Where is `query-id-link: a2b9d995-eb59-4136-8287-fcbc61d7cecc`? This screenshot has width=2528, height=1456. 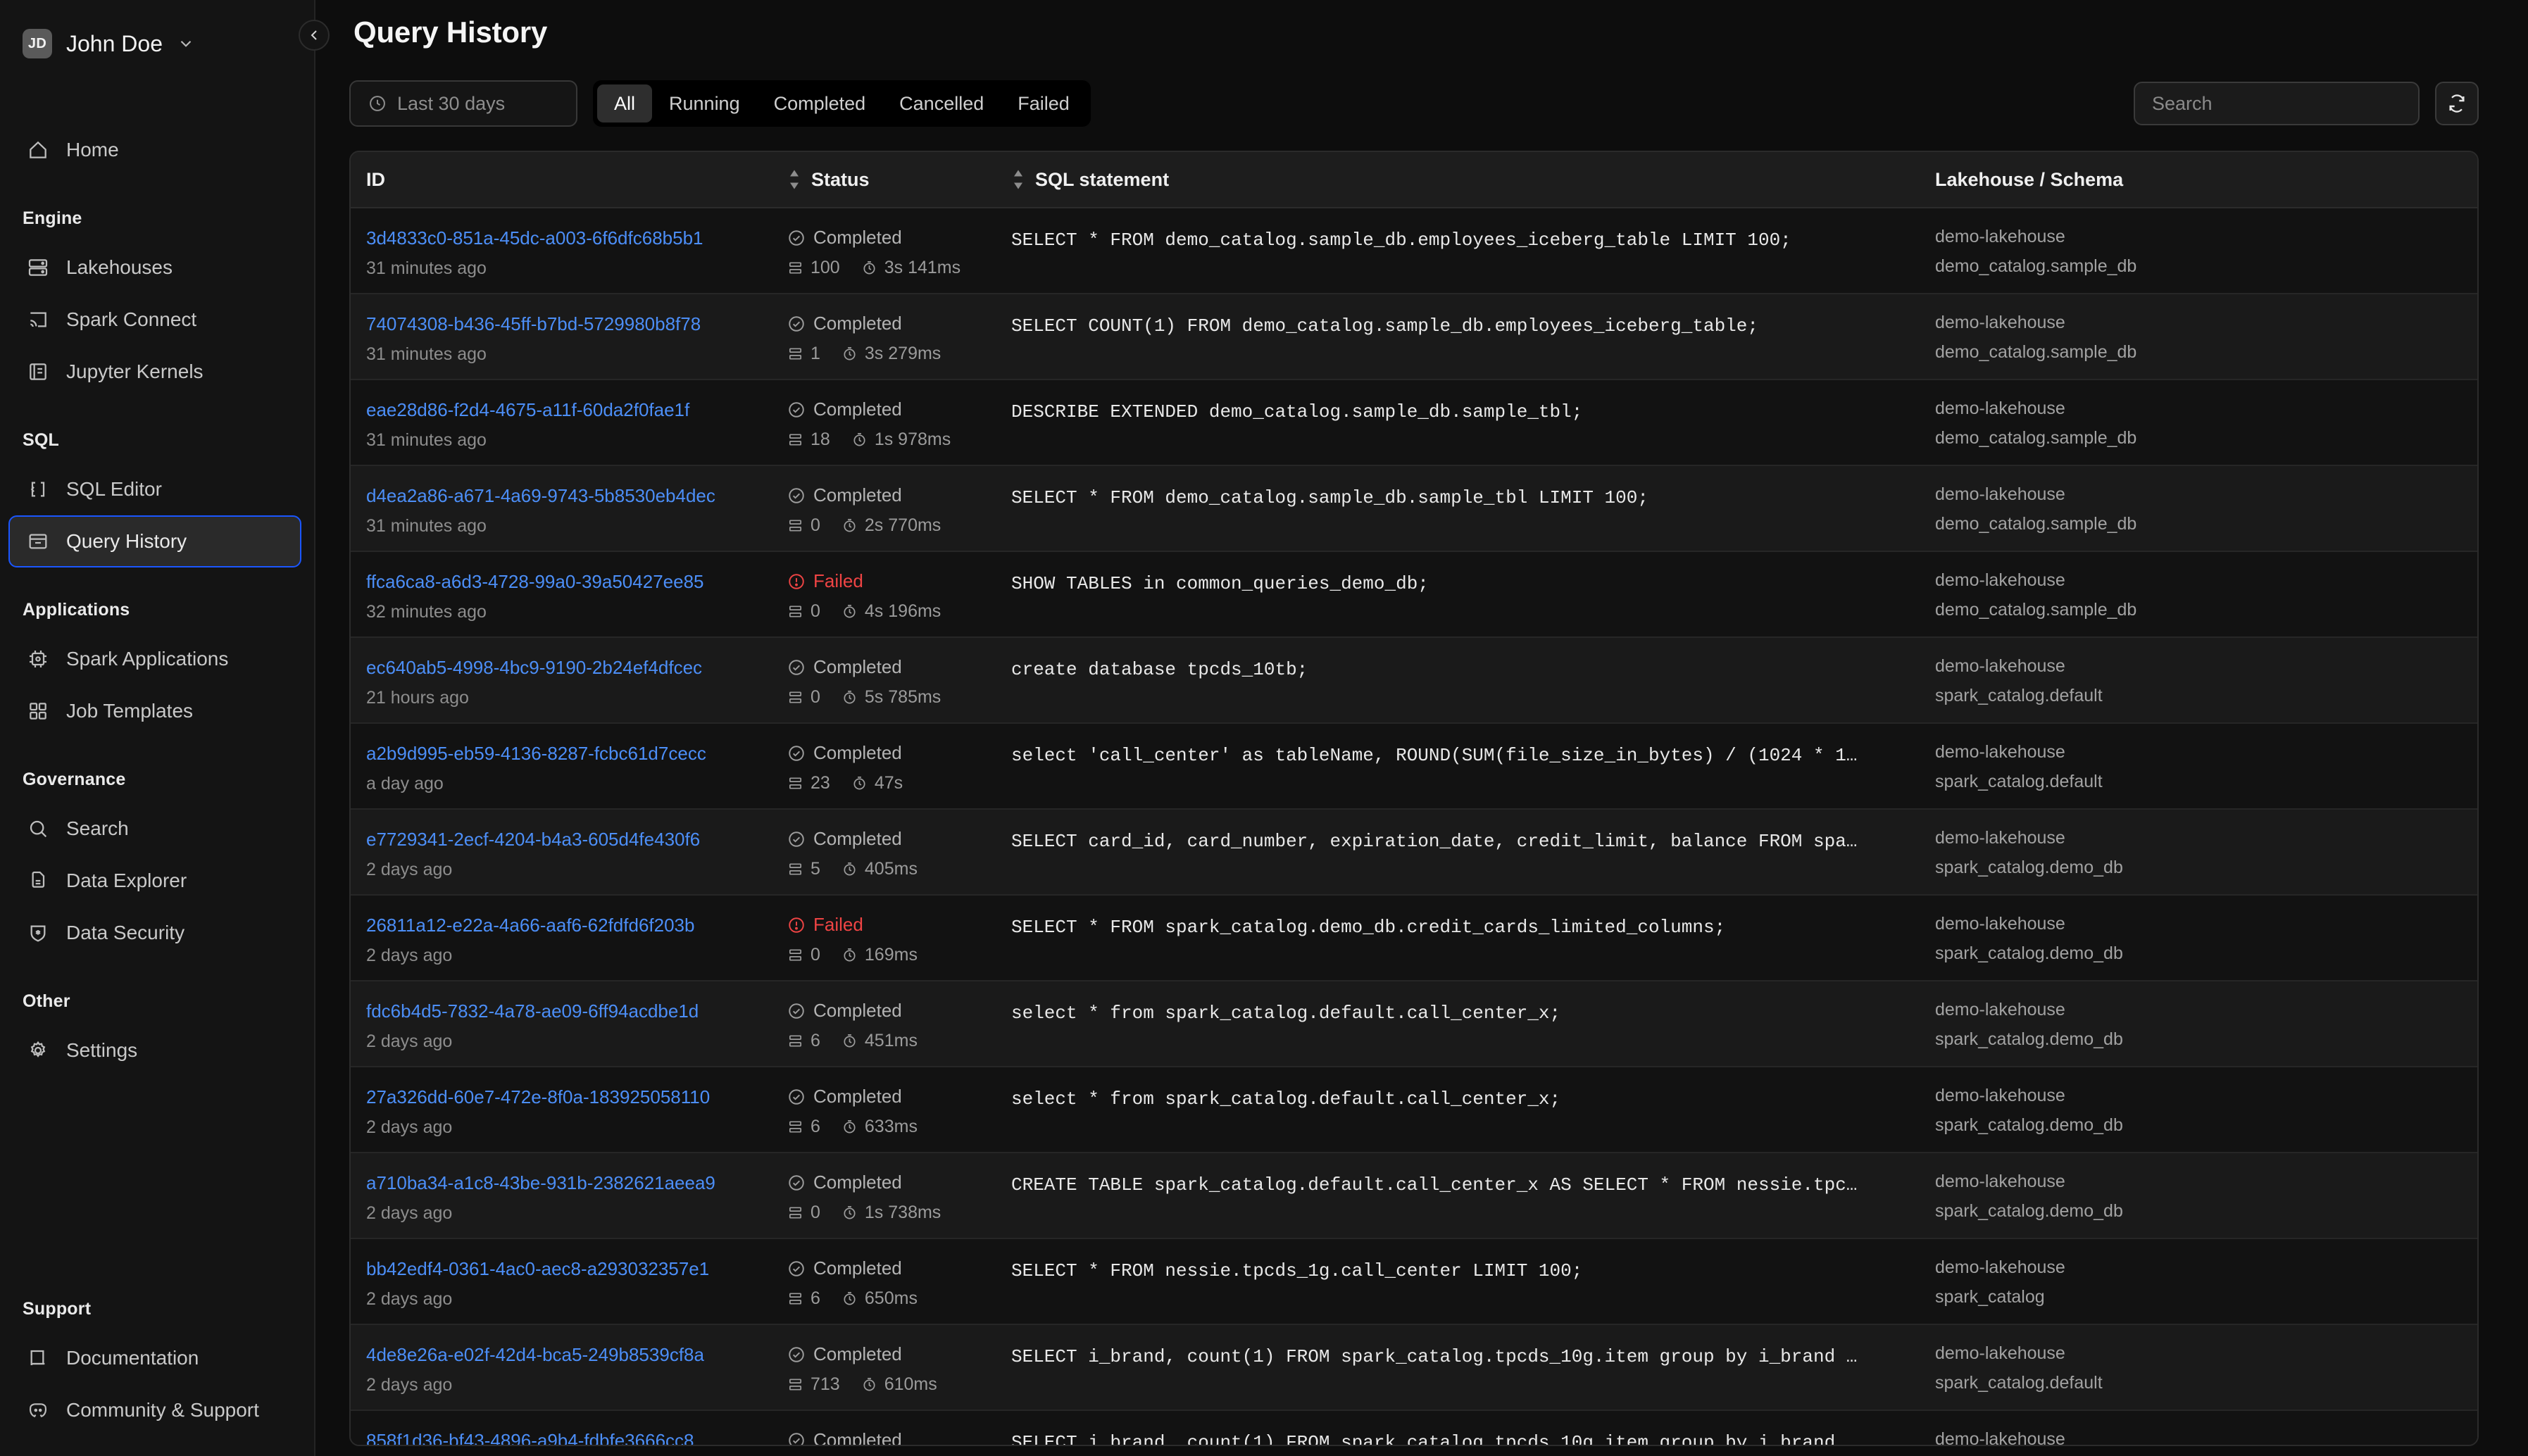 query-id-link: a2b9d995-eb59-4136-8287-fcbc61d7cecc is located at coordinates (576, 753).